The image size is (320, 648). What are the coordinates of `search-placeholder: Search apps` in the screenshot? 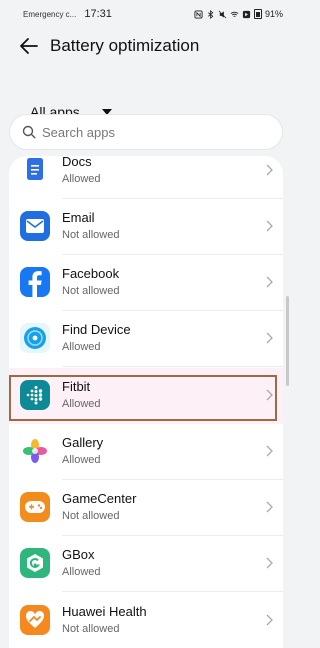 It's located at (78, 132).